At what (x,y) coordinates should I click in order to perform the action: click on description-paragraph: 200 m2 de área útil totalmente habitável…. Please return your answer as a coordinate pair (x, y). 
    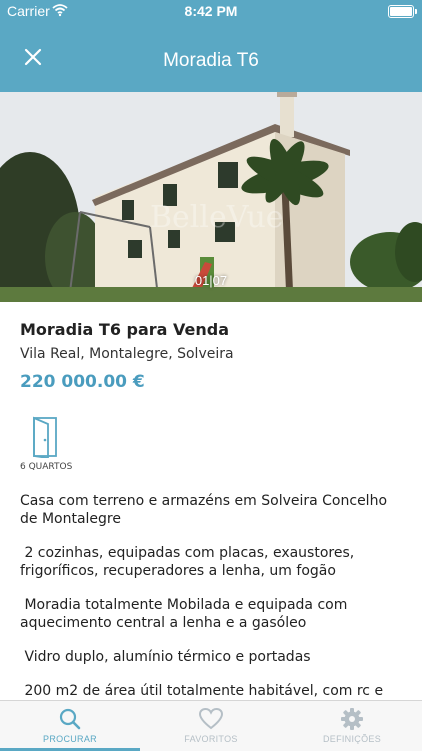
    Looking at the image, I should click on (204, 691).